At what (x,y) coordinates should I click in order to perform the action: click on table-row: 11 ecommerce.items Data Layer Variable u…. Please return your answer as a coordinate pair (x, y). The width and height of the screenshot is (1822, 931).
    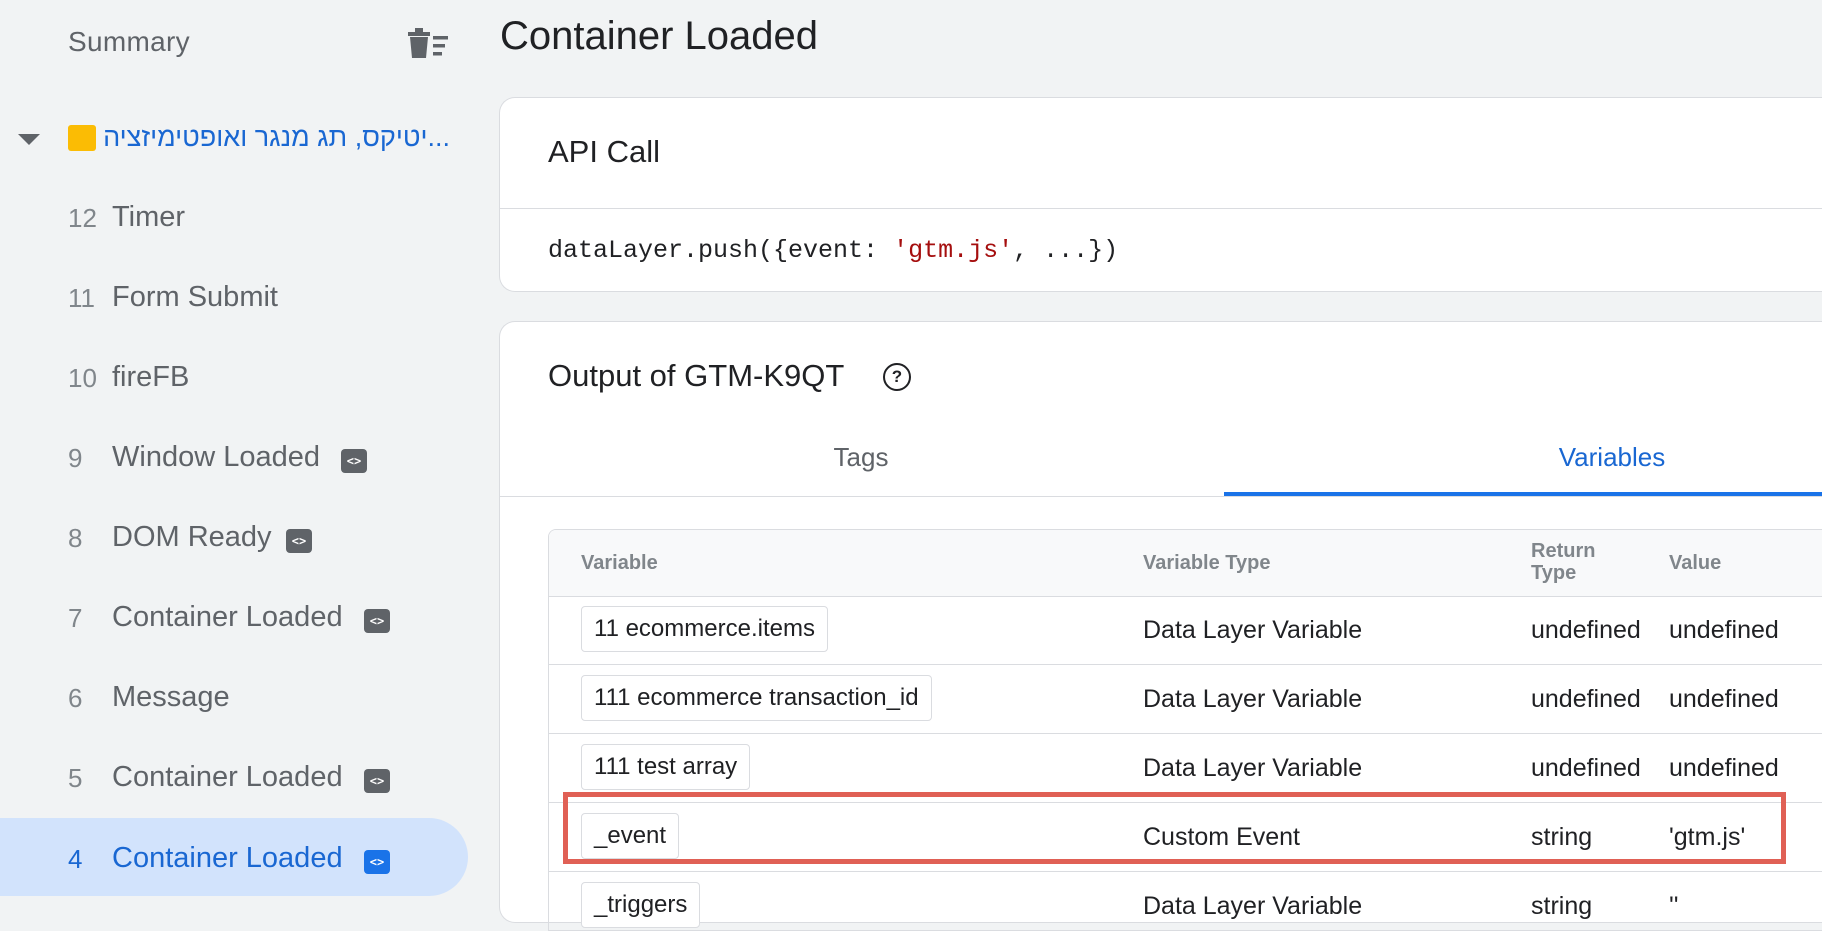
    Looking at the image, I should click on (1185, 630).